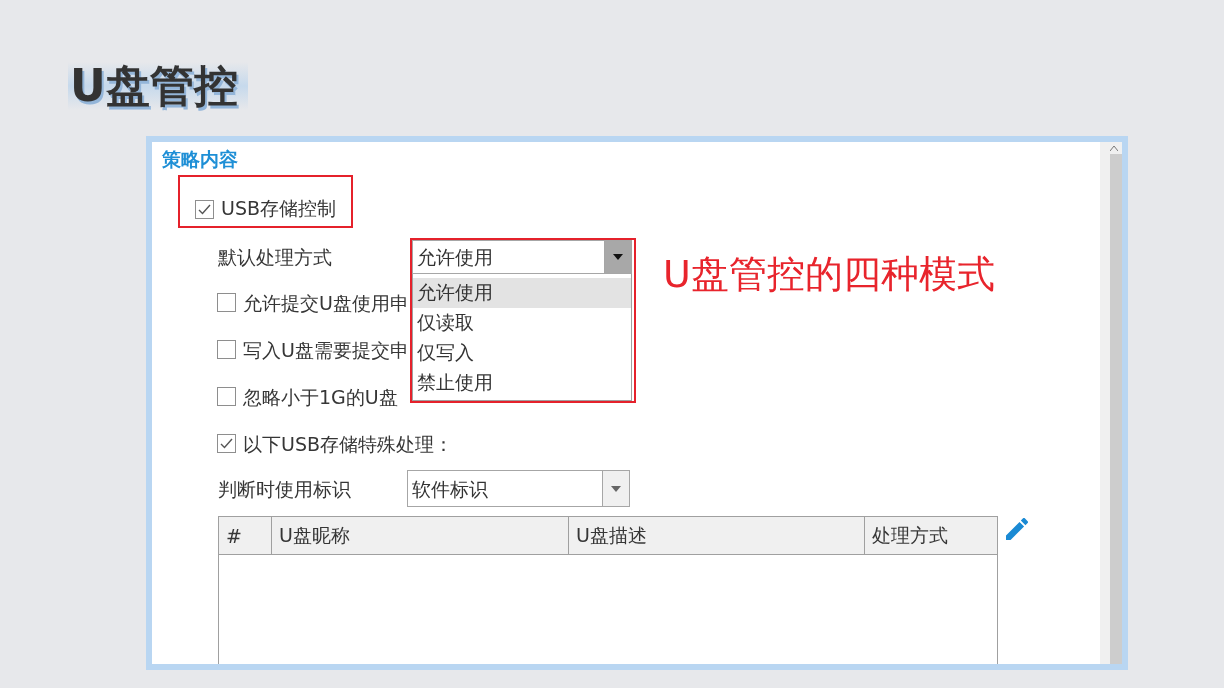 The image size is (1224, 688). I want to click on column-header: U盘昵称, so click(419, 535).